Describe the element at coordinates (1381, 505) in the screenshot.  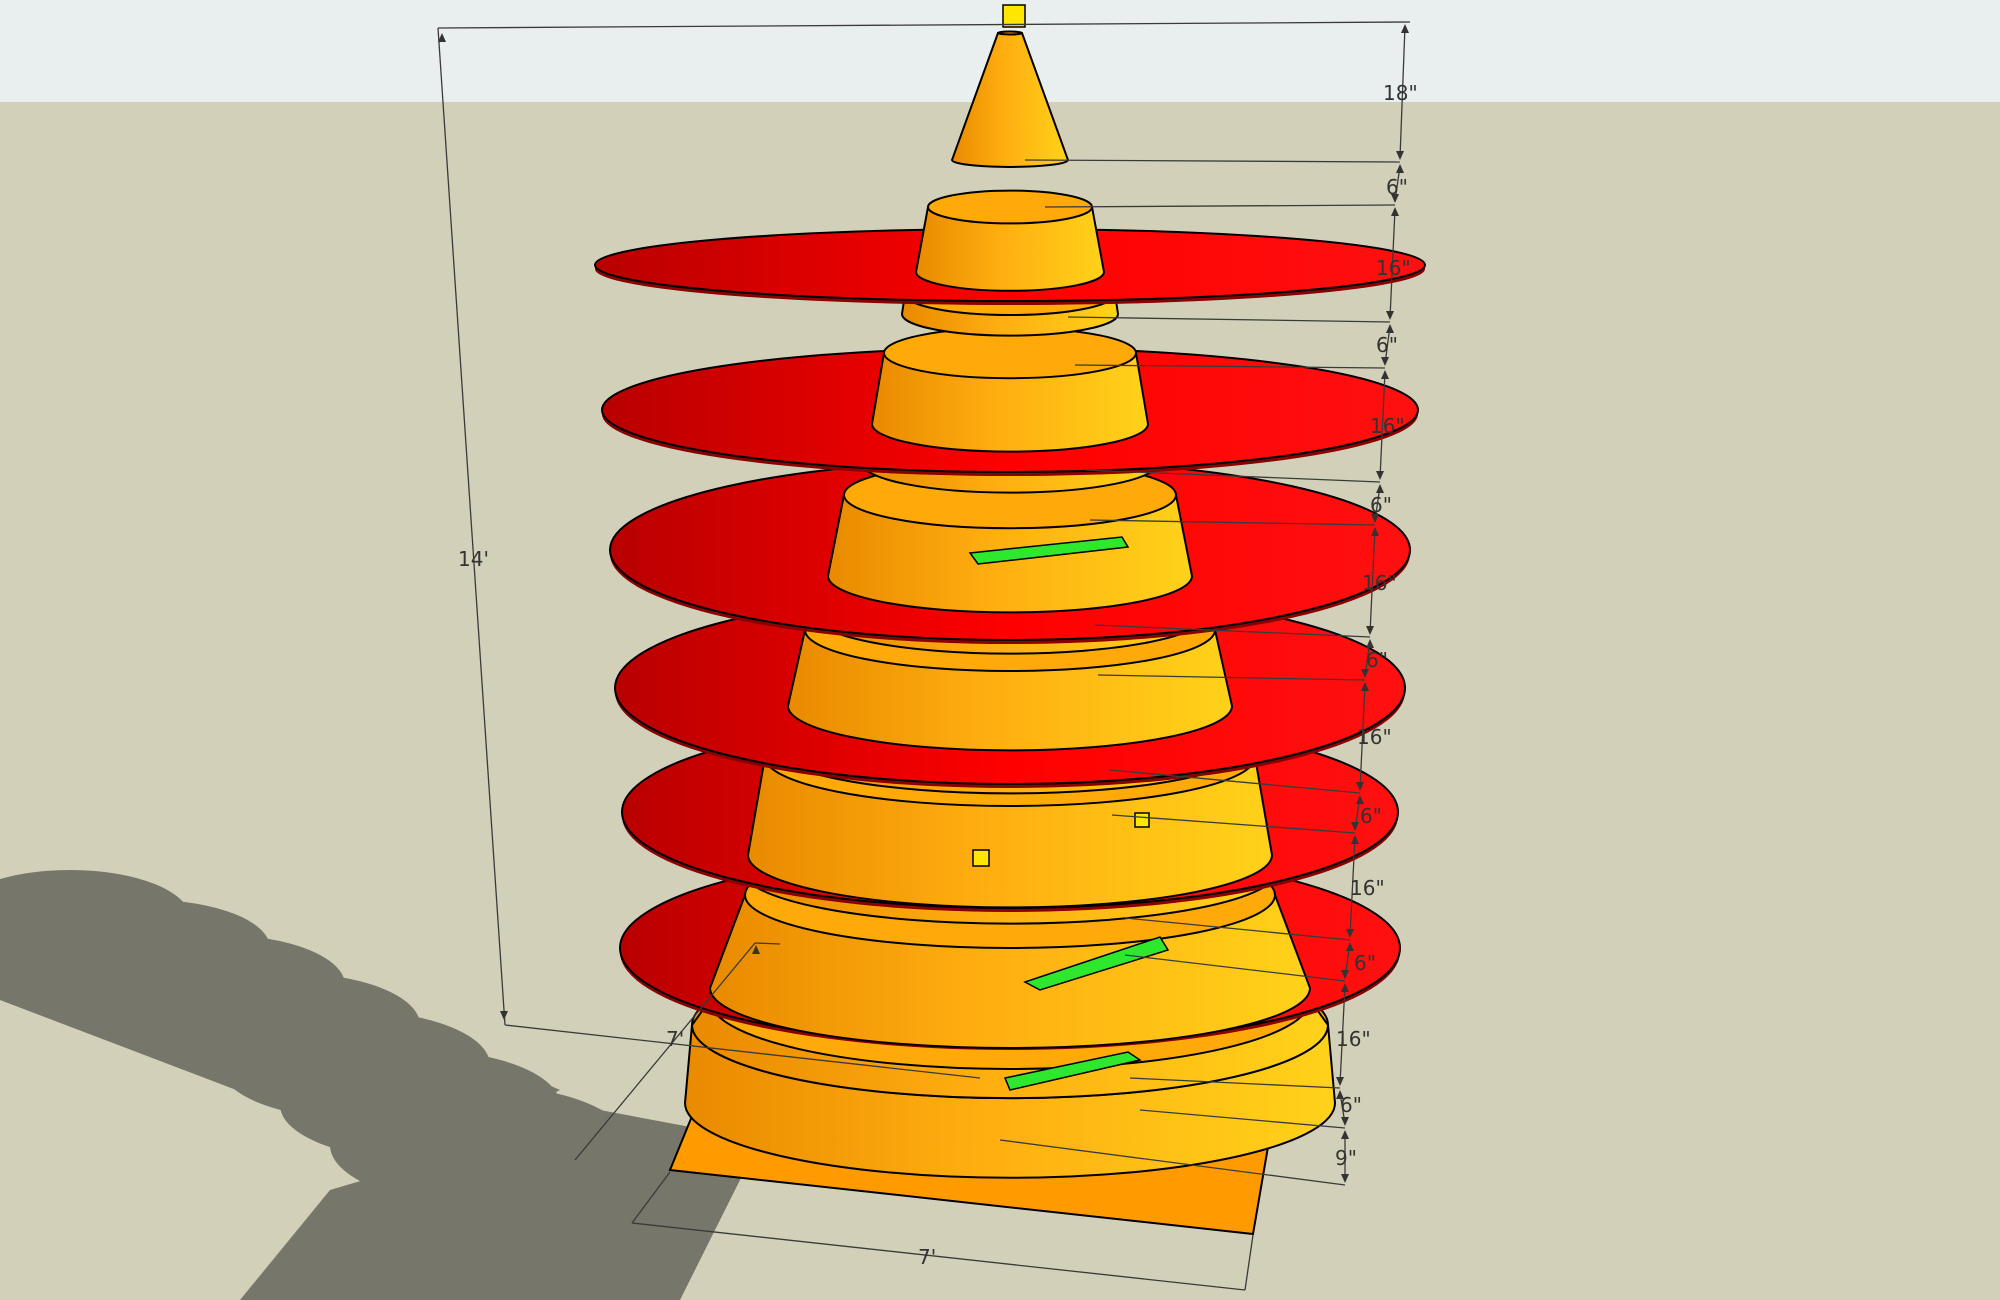
I see `dim-stack-6: 6"` at that location.